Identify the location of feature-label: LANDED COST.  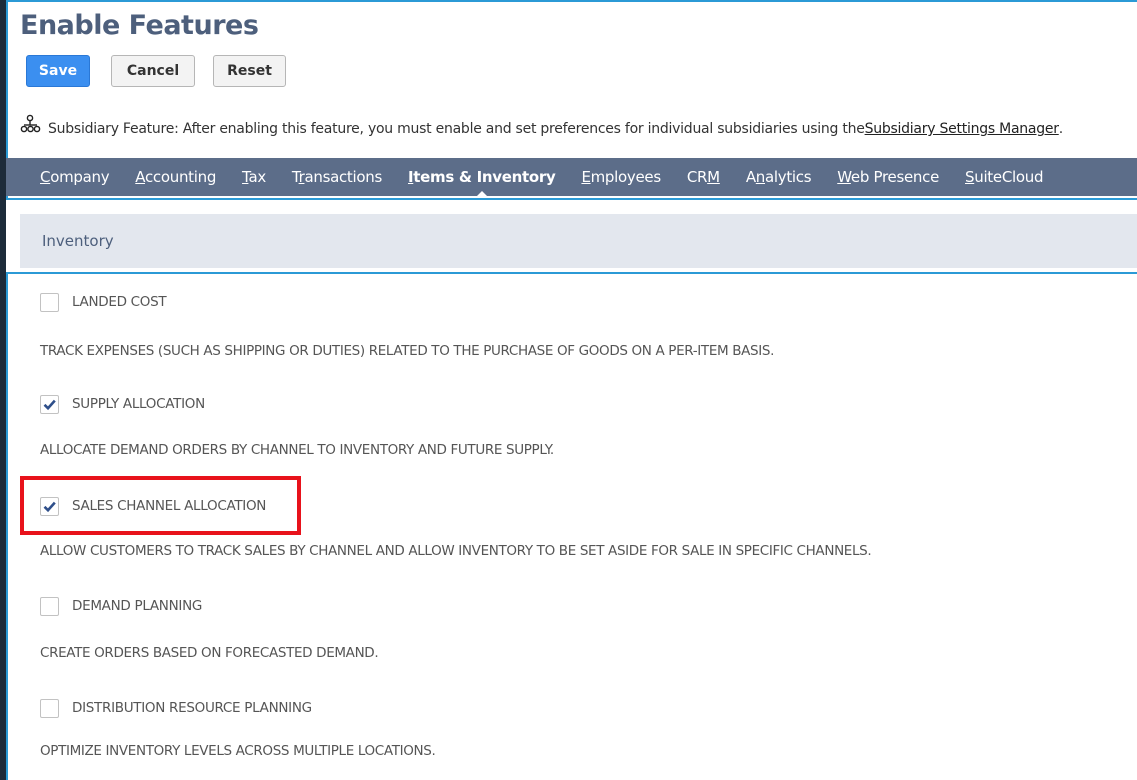
(119, 302).